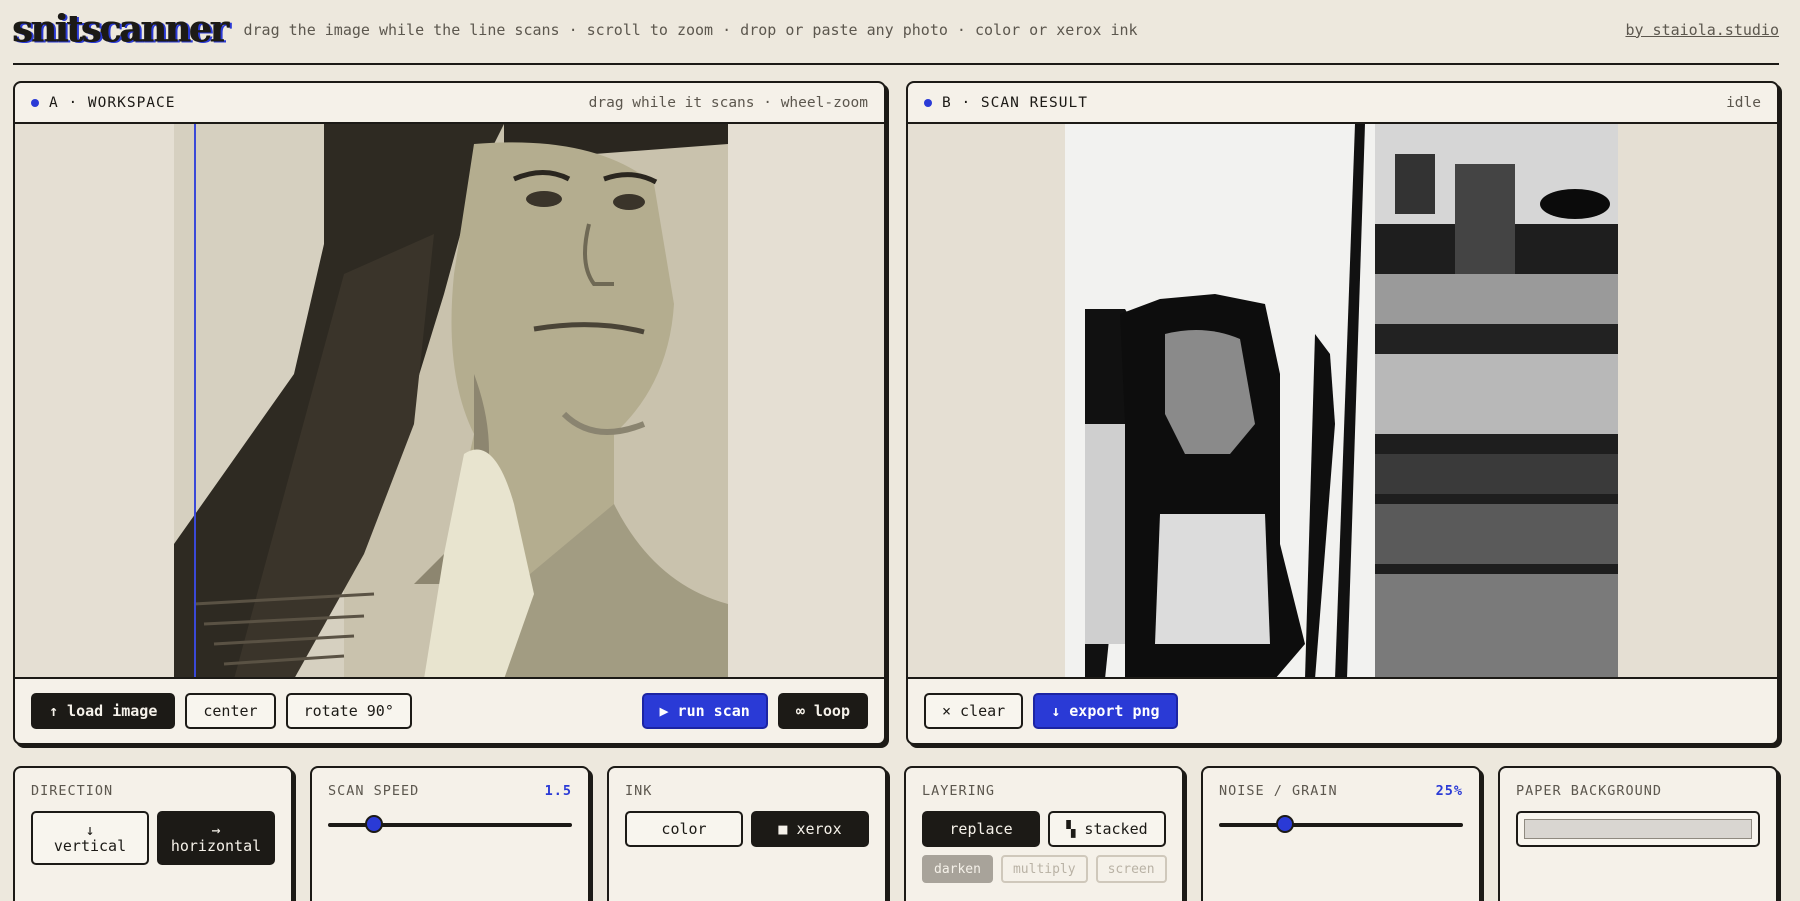 Image resolution: width=1800 pixels, height=901 pixels. Describe the element at coordinates (450, 833) in the screenshot. I see `scan-speed-card: SCAN SPEED 1.5` at that location.